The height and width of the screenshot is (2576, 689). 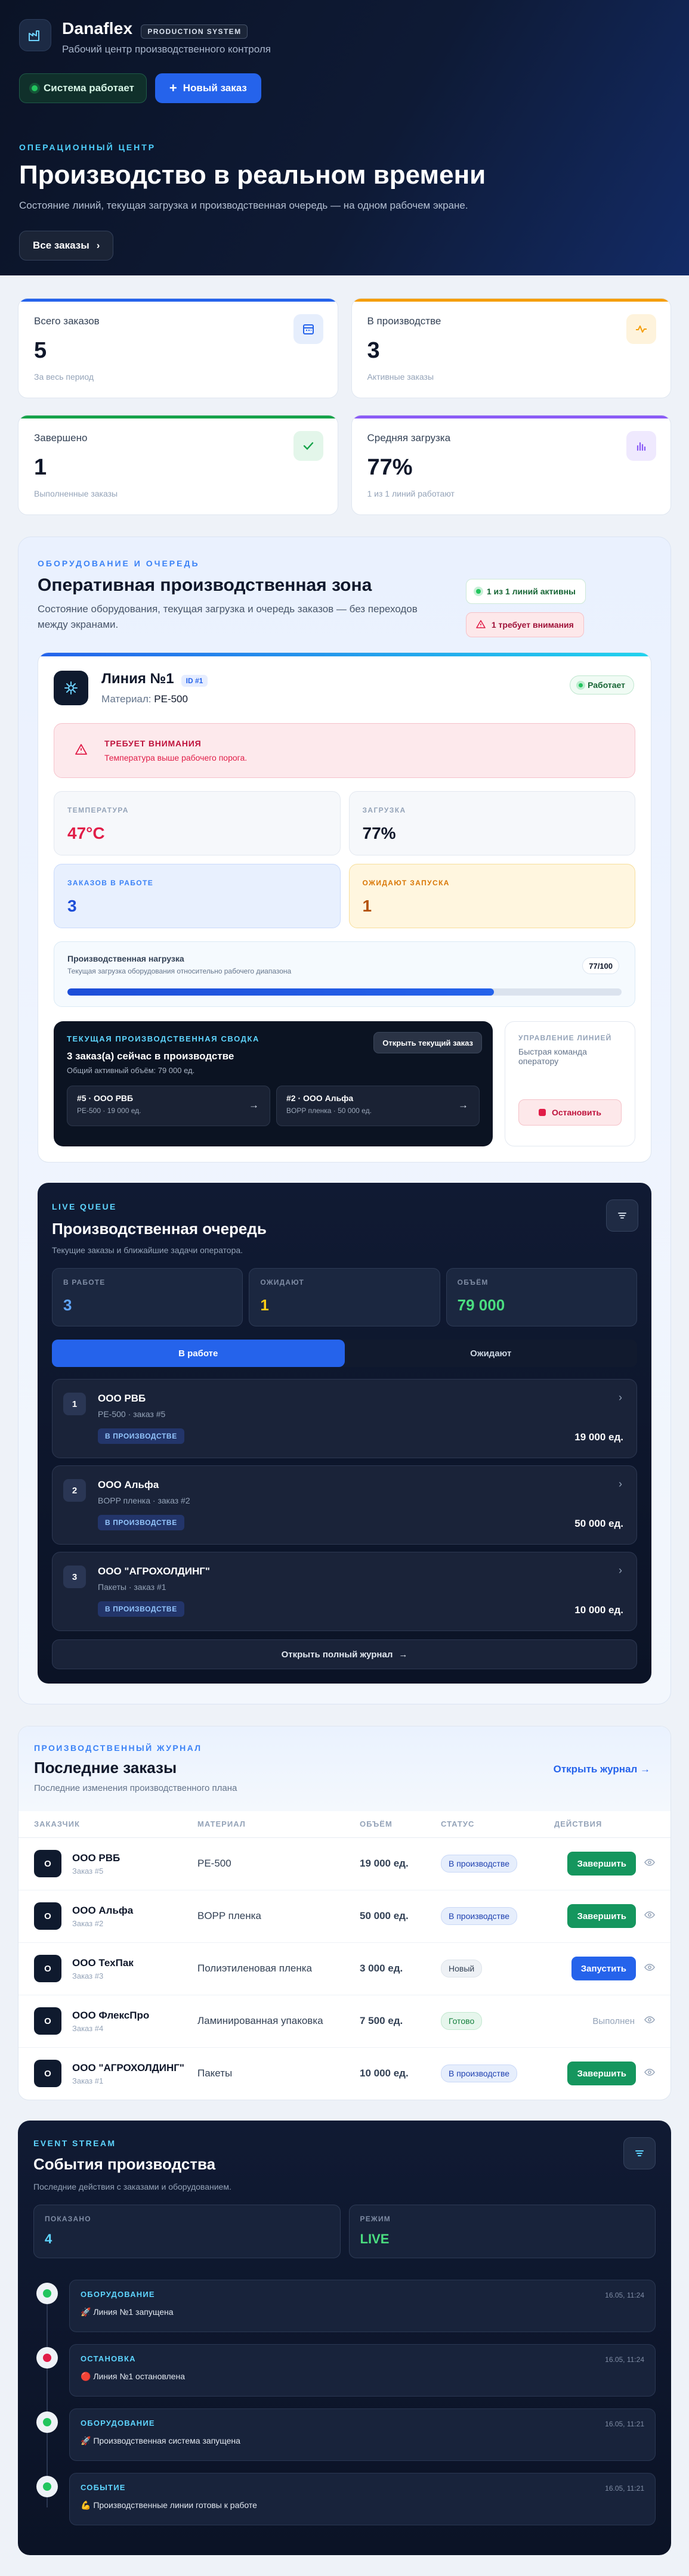 I want to click on events-stat-value: 4, so click(x=49, y=2238).